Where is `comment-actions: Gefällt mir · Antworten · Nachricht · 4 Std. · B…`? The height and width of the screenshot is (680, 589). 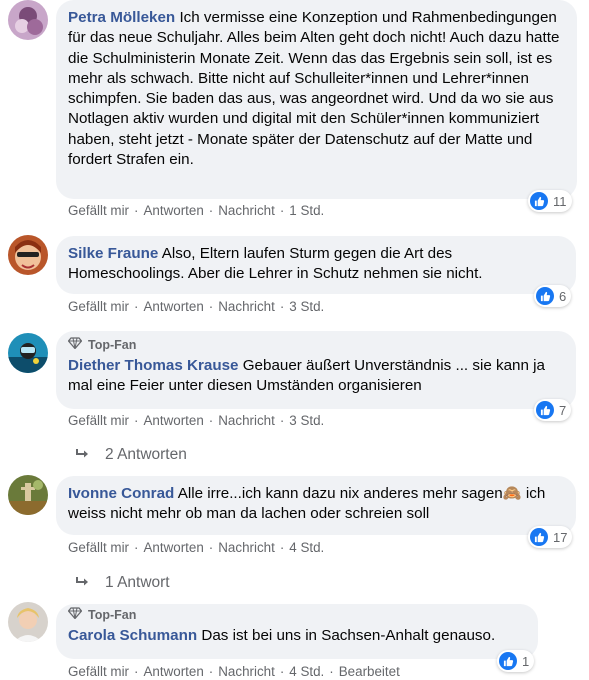 comment-actions: Gefällt mir · Antworten · Nachricht · 4 Std. · B… is located at coordinates (234, 672).